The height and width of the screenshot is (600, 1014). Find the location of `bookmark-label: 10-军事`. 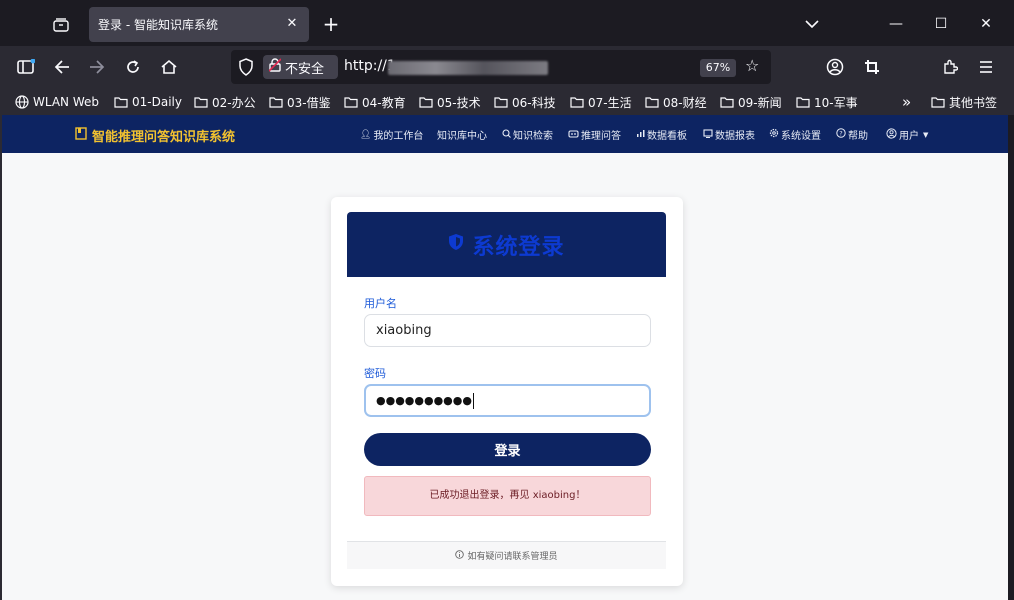

bookmark-label: 10-军事 is located at coordinates (836, 102).